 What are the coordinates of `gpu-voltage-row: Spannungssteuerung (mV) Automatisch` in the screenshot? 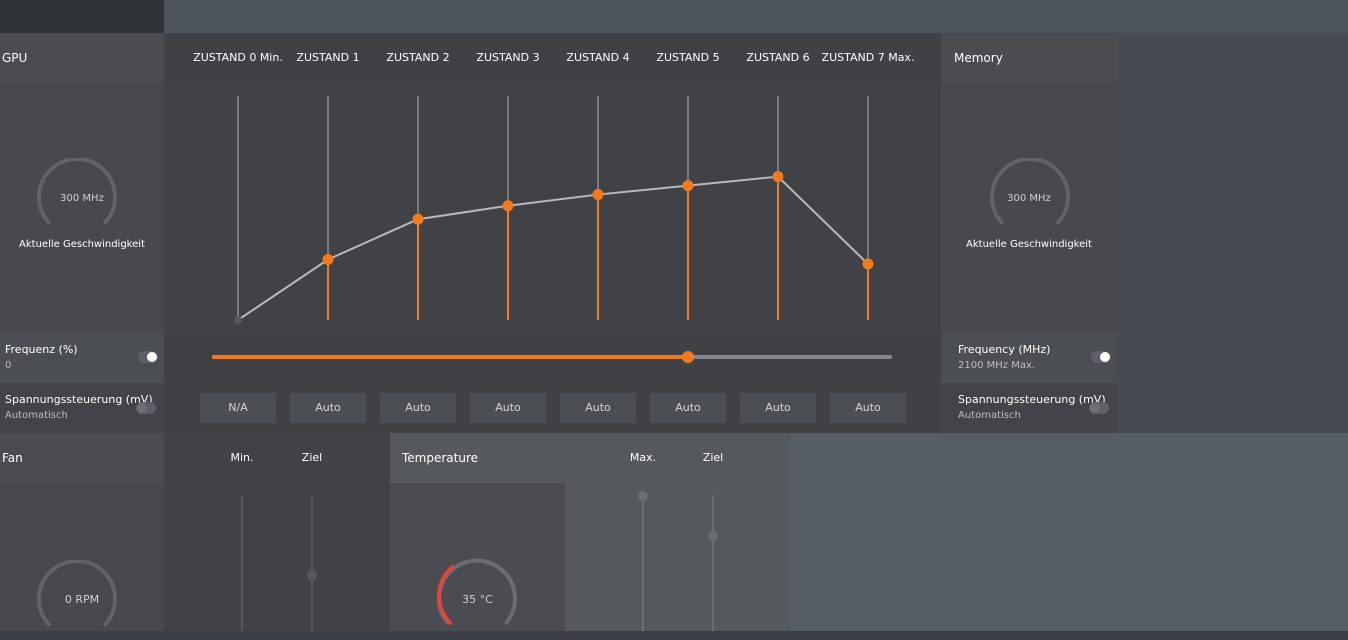 It's located at (82, 408).